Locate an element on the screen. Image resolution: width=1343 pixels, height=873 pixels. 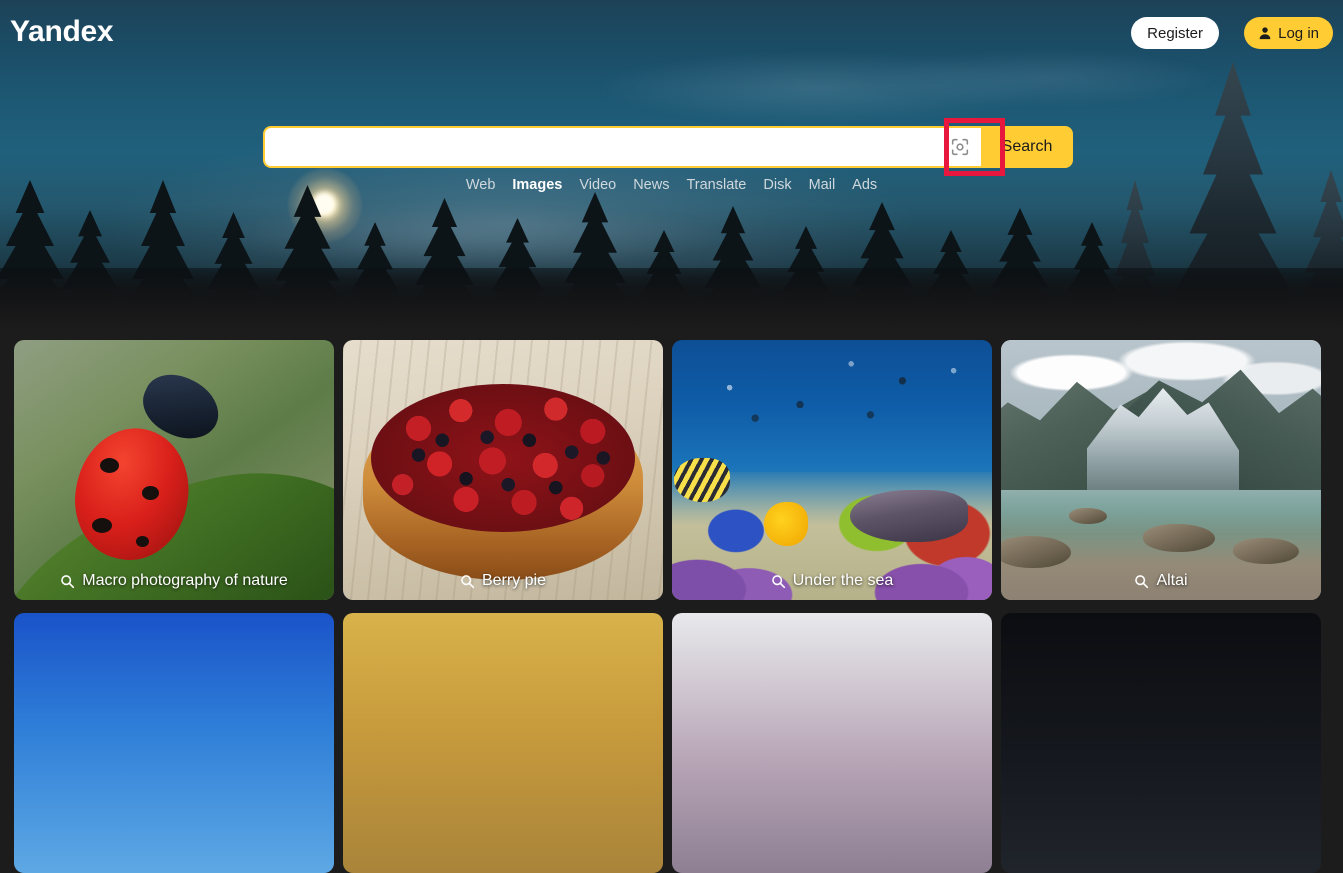
card-caption: Altai is located at coordinates (1161, 581).